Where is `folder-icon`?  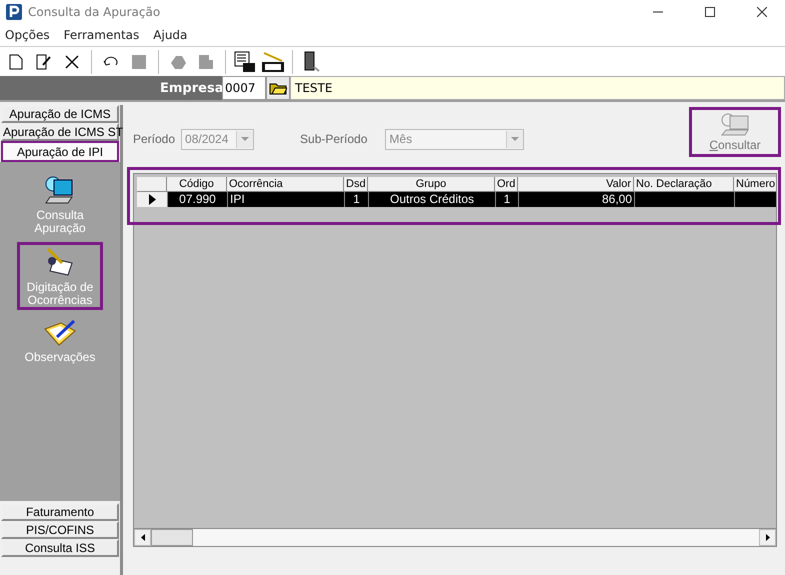 folder-icon is located at coordinates (278, 88).